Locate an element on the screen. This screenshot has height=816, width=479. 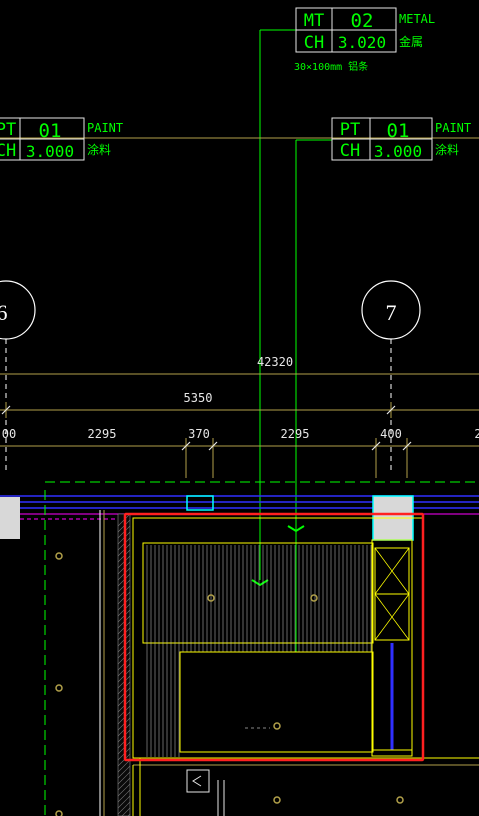
dimension-overall-value: 42320 is located at coordinates (275, 362).